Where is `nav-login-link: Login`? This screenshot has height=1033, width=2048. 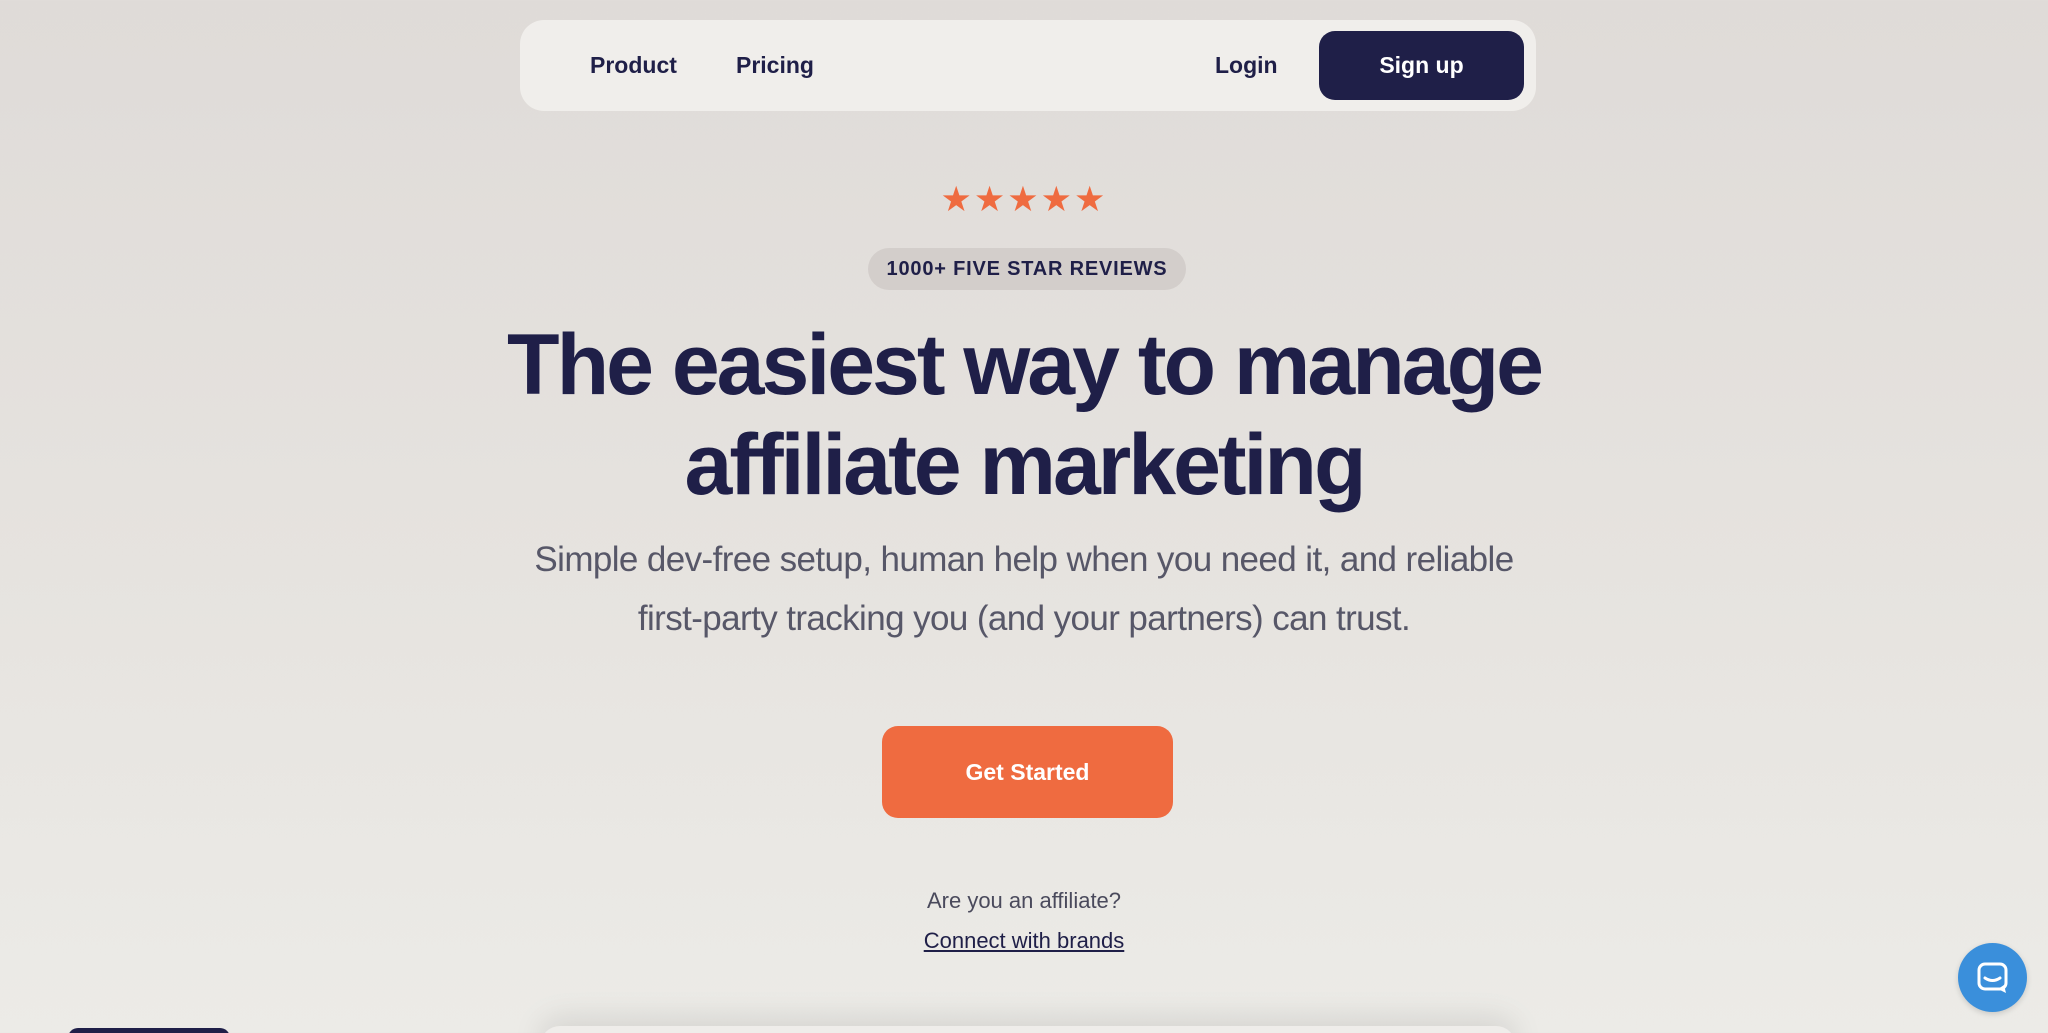 nav-login-link: Login is located at coordinates (1246, 65).